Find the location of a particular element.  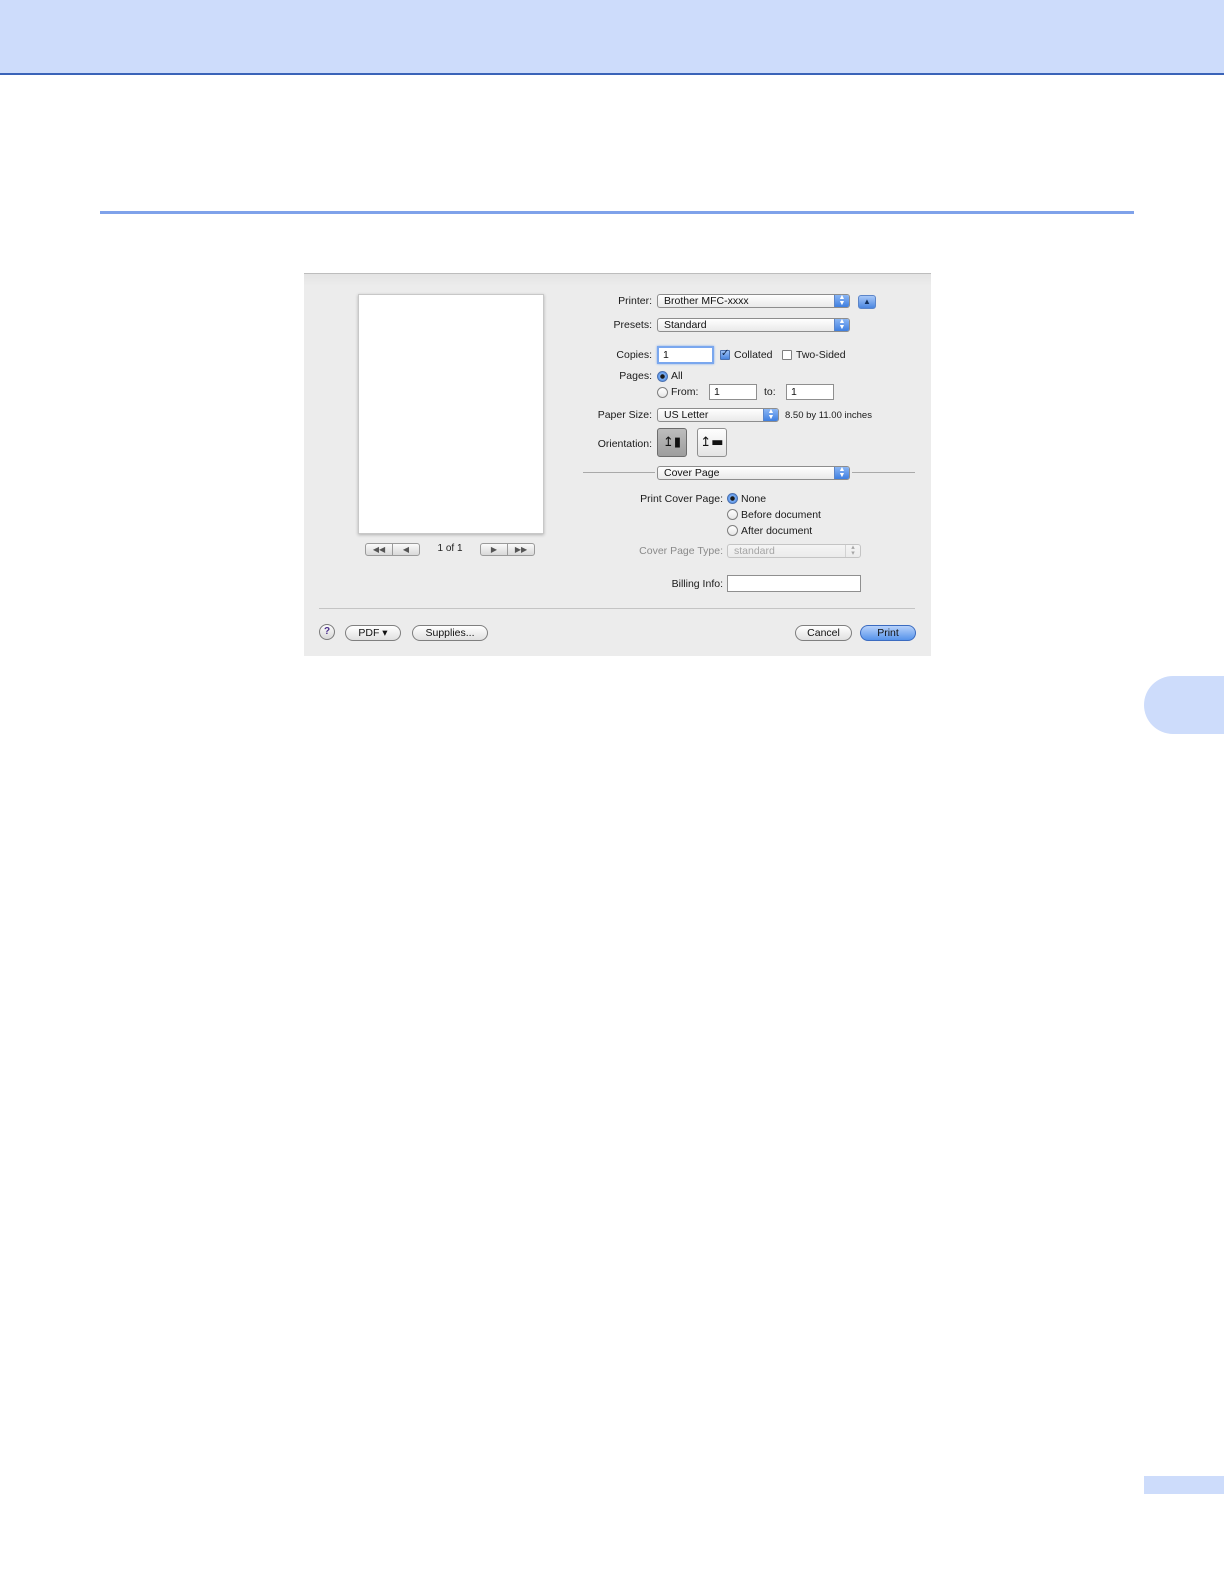

print-button: Print is located at coordinates (888, 633).